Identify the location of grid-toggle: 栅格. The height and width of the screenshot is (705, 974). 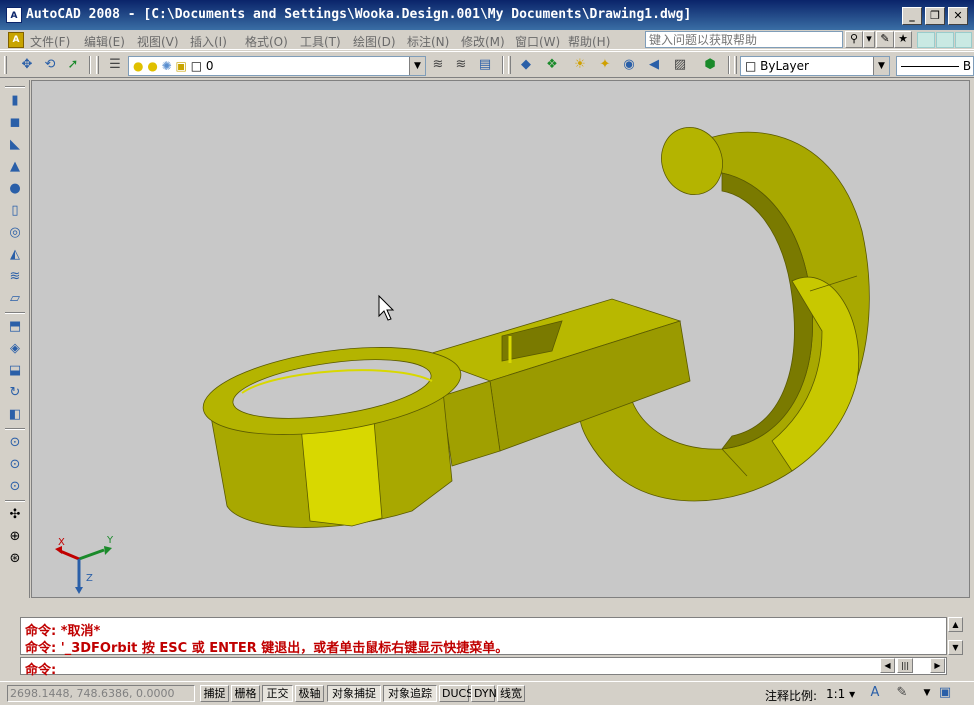
(245, 693).